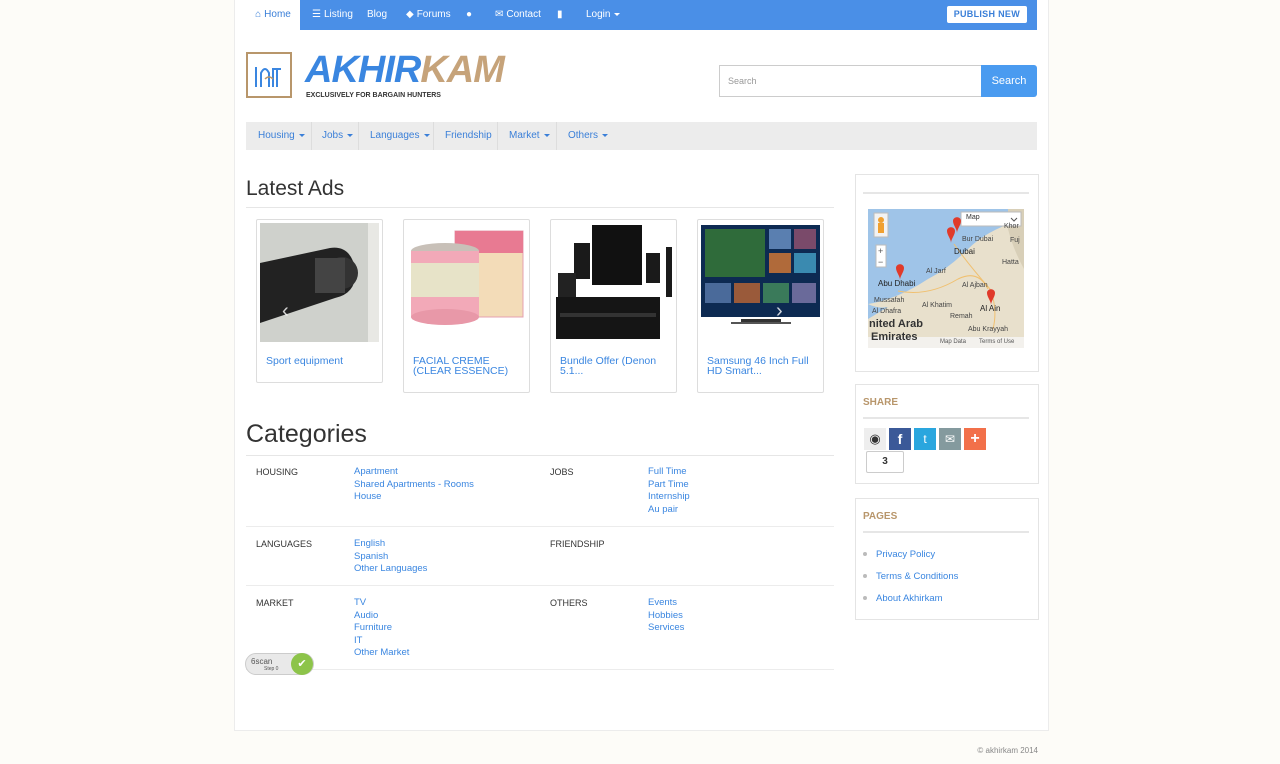 The width and height of the screenshot is (1280, 764). Describe the element at coordinates (373, 95) in the screenshot. I see `logo-tagline: EXCLUSIVELY FOR BARGAIN HUNTERS` at that location.